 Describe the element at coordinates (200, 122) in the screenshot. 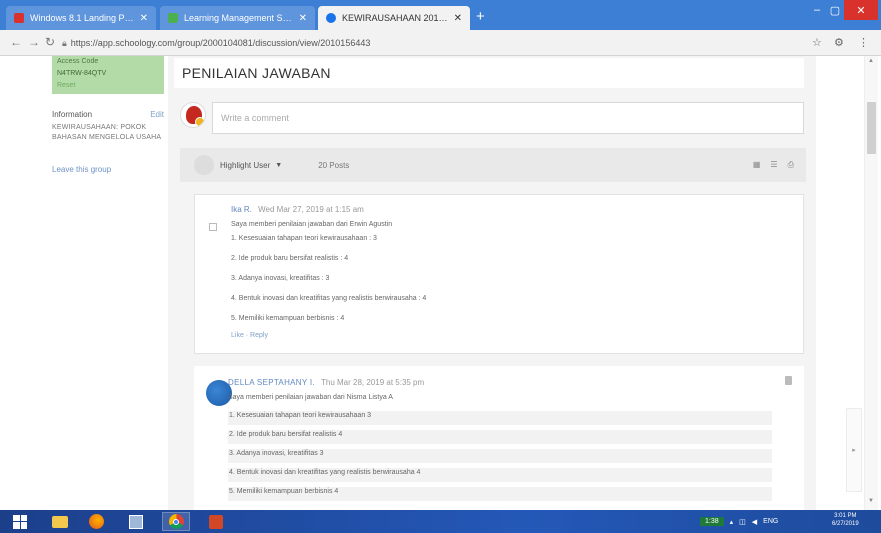

I see `avatar-badge-icon` at that location.